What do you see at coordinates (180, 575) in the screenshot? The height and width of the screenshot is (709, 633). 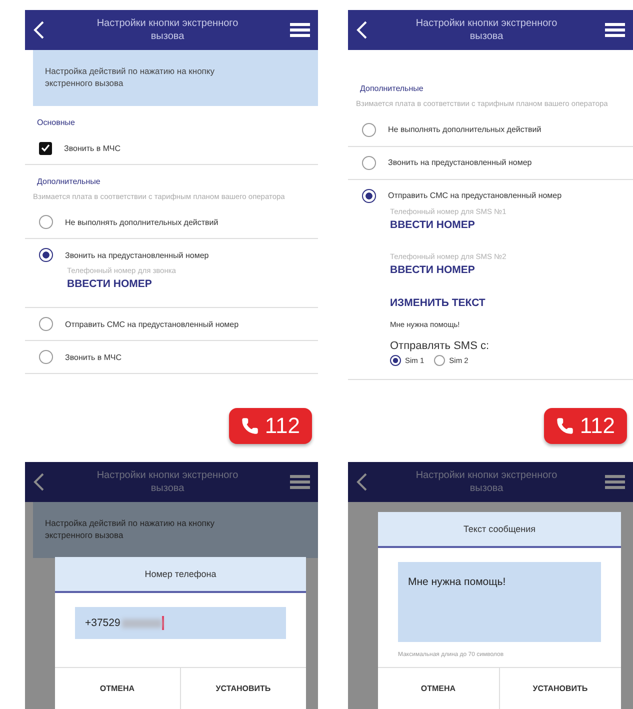 I see `dialog-title: Номер телефона` at bounding box center [180, 575].